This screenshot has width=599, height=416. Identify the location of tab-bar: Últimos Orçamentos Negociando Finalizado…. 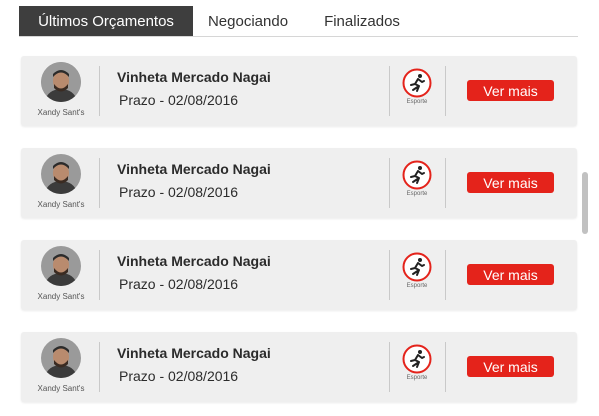
(298, 21).